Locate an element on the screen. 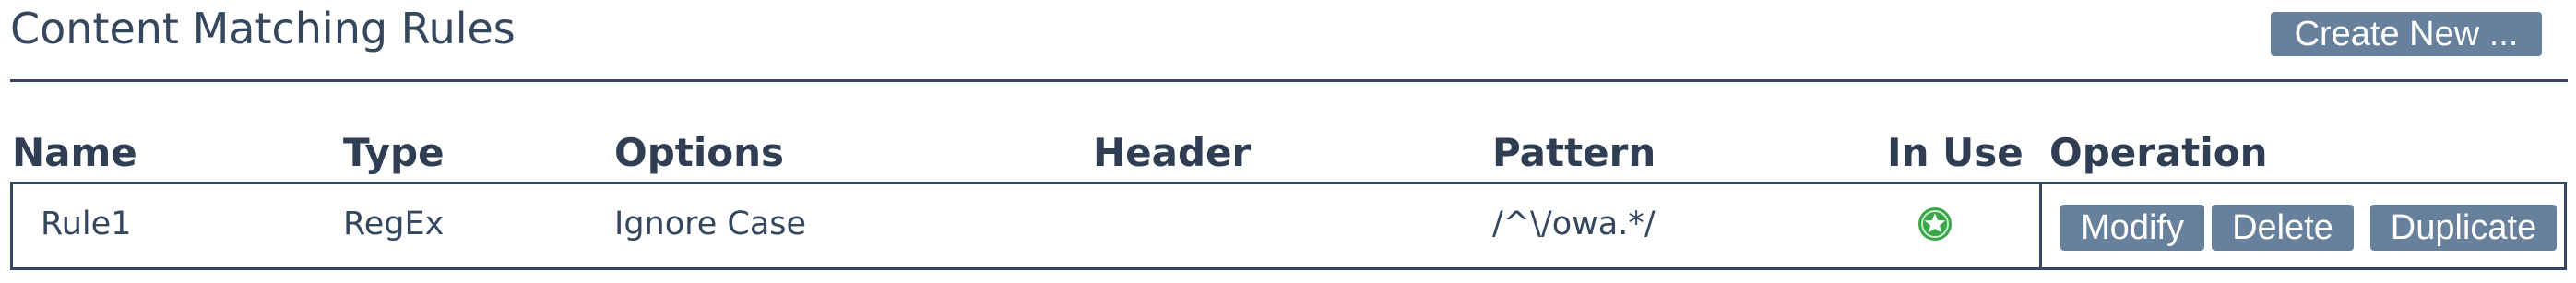 This screenshot has width=2576, height=283. column-header-in-use: In Use is located at coordinates (1955, 152).